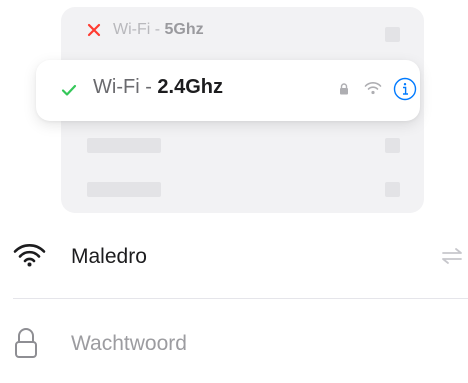  What do you see at coordinates (405, 89) in the screenshot?
I see `info-icon` at bounding box center [405, 89].